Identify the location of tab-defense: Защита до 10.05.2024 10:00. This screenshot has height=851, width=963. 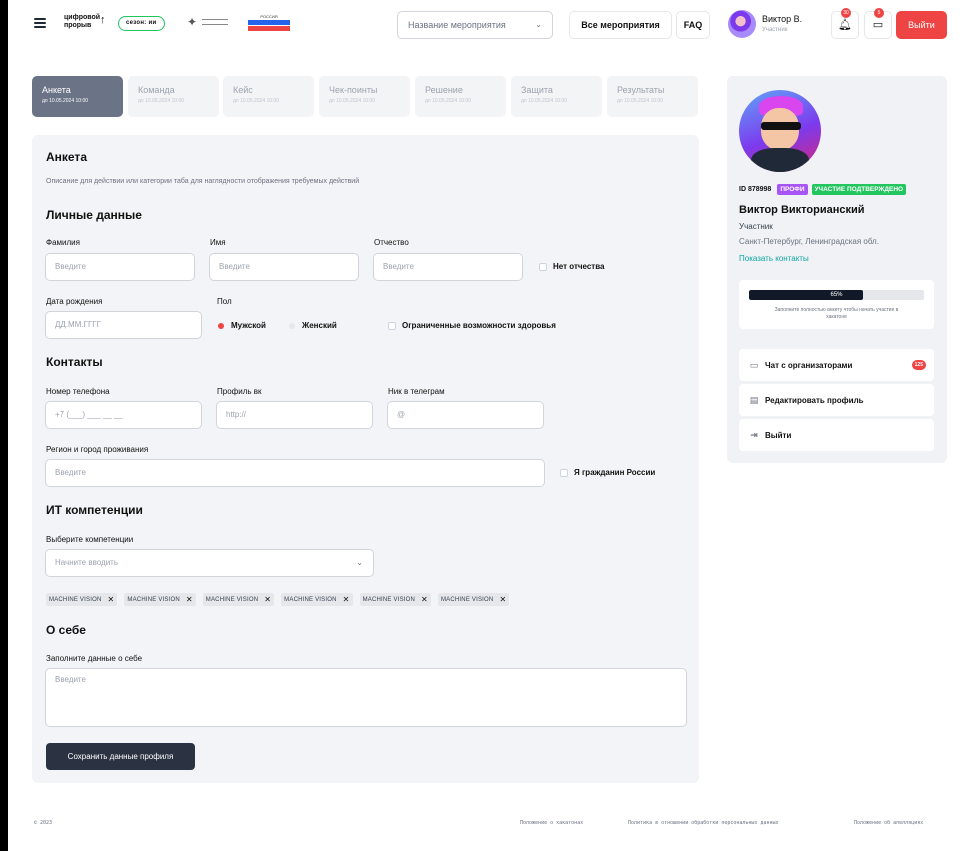
(556, 96).